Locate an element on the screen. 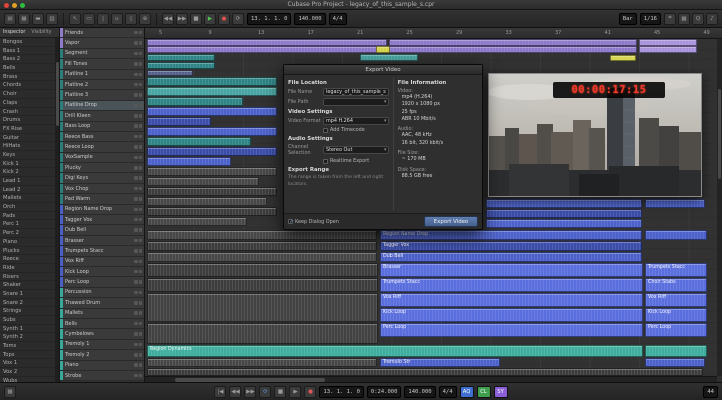 This screenshot has height=400, width=722. track-row: Tagger Vox is located at coordinates (102, 220).